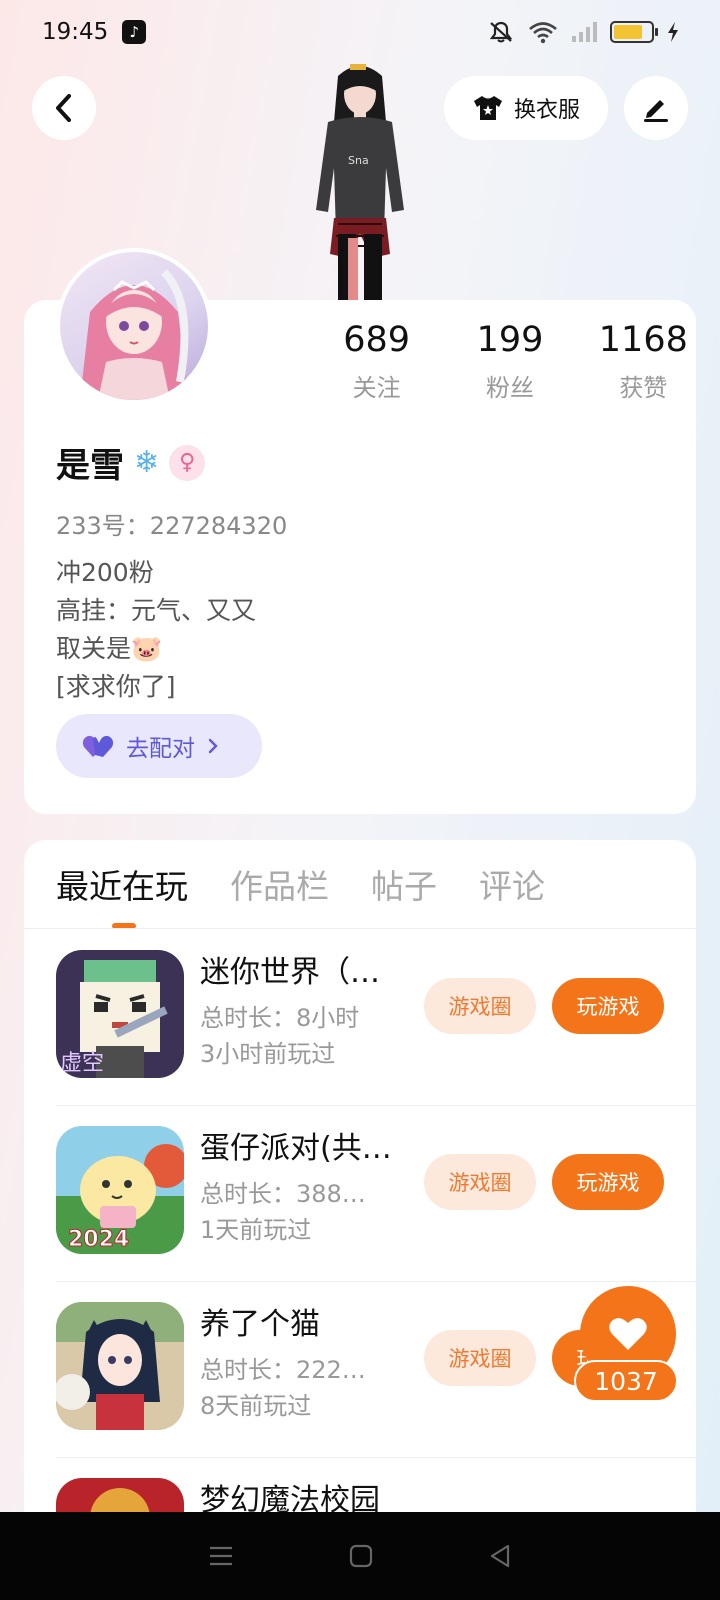  Describe the element at coordinates (487, 108) in the screenshot. I see `tshirt-icon` at that location.